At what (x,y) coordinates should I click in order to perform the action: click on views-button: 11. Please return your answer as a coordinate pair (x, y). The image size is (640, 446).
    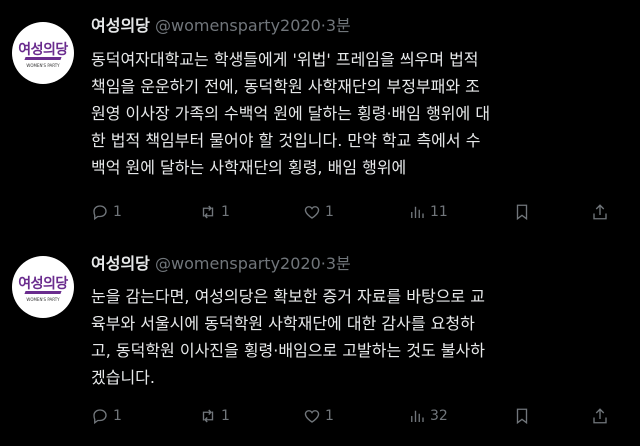
    Looking at the image, I should click on (428, 212).